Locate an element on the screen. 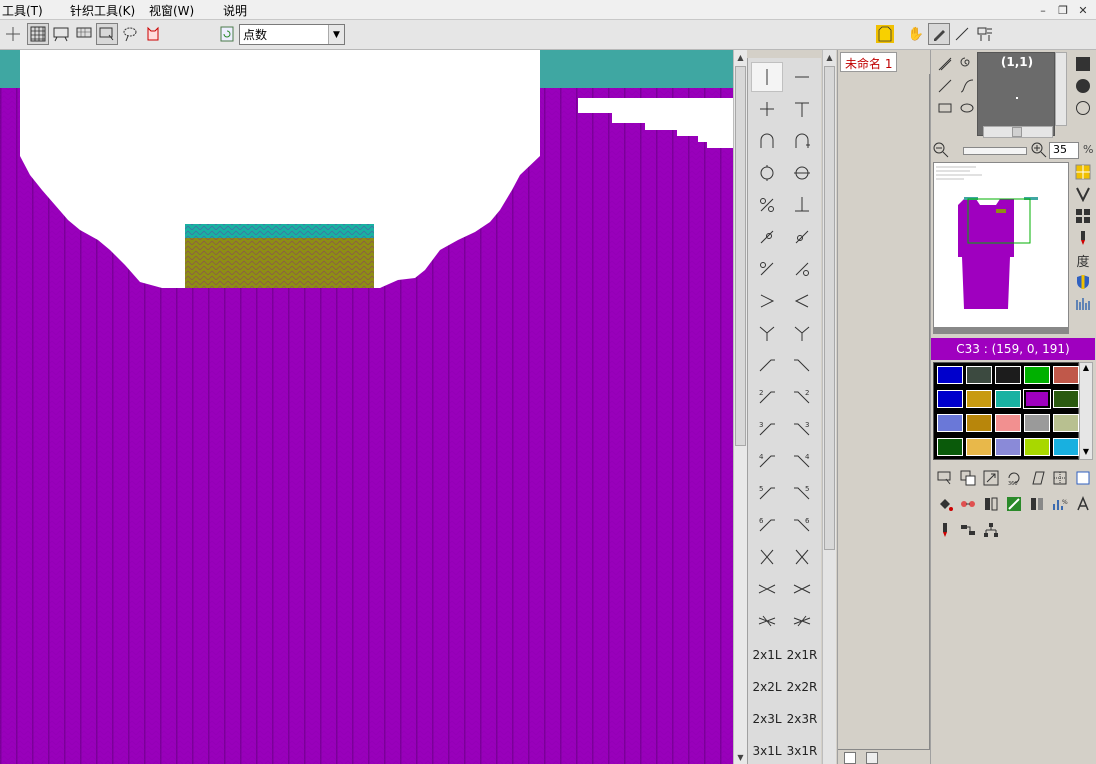  stitch-cable-3-left-icon: 3 is located at coordinates (802, 429).